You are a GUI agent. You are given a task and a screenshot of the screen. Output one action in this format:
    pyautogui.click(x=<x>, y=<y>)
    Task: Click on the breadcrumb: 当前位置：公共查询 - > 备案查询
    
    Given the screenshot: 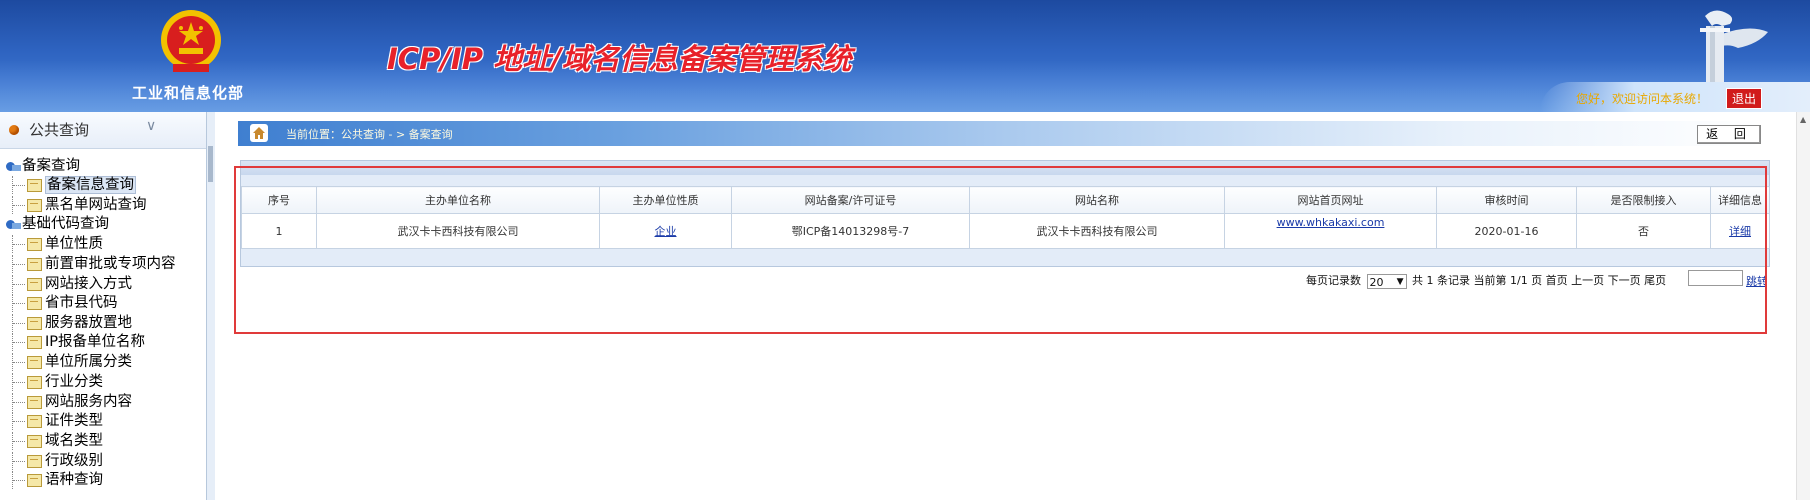 What is the action you would take?
    pyautogui.click(x=369, y=134)
    